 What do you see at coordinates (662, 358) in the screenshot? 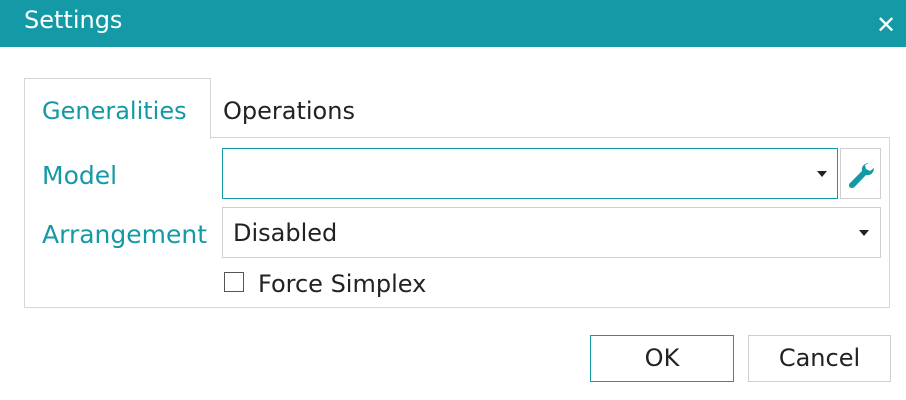
I see `ok-button: OK` at bounding box center [662, 358].